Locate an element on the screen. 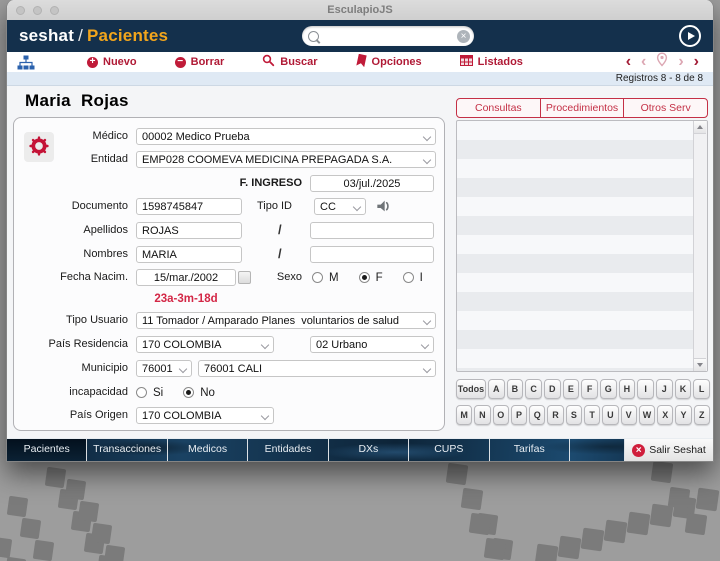 The height and width of the screenshot is (561, 720). letter-button-todos: Todos is located at coordinates (471, 389).